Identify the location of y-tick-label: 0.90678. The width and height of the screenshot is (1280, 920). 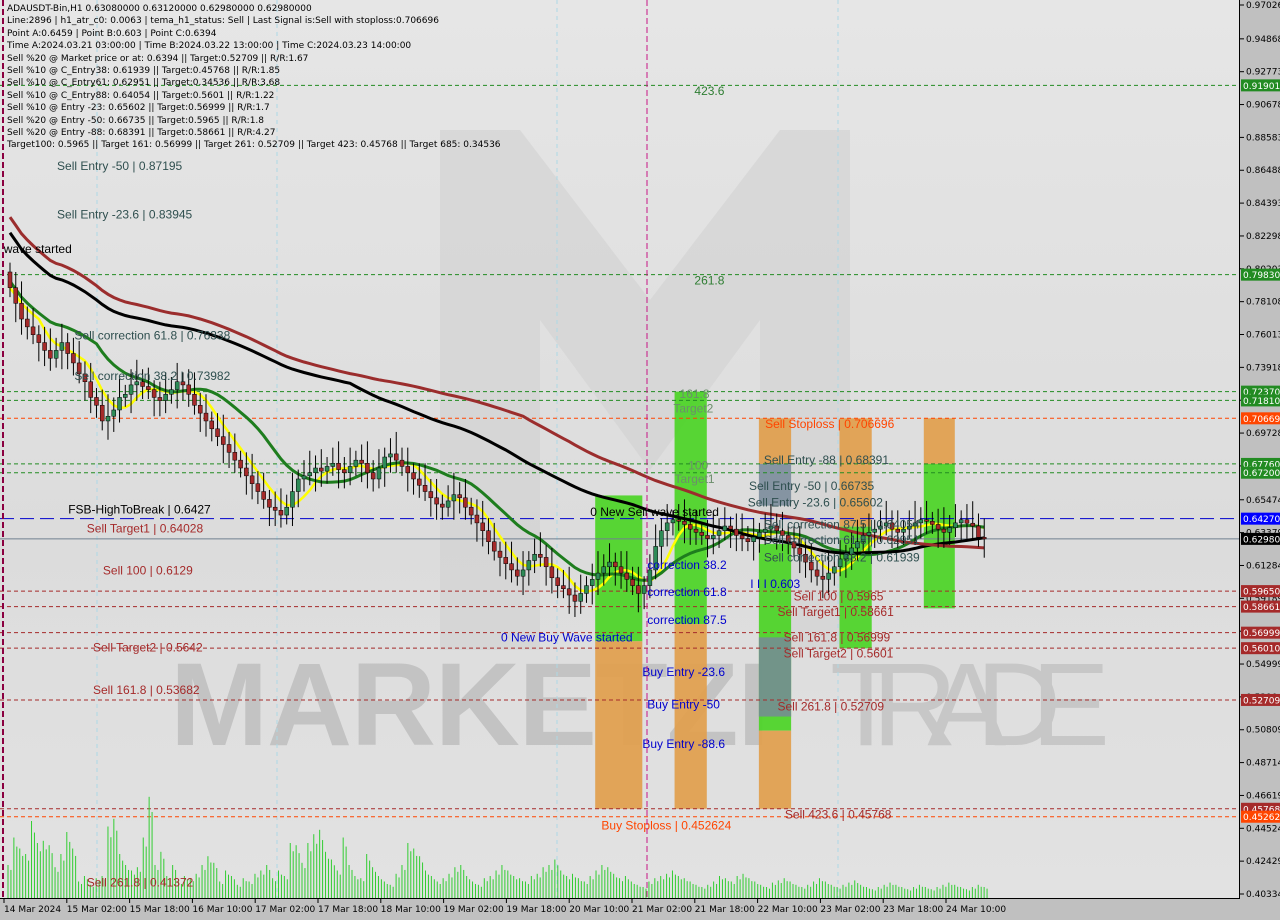
(1263, 106).